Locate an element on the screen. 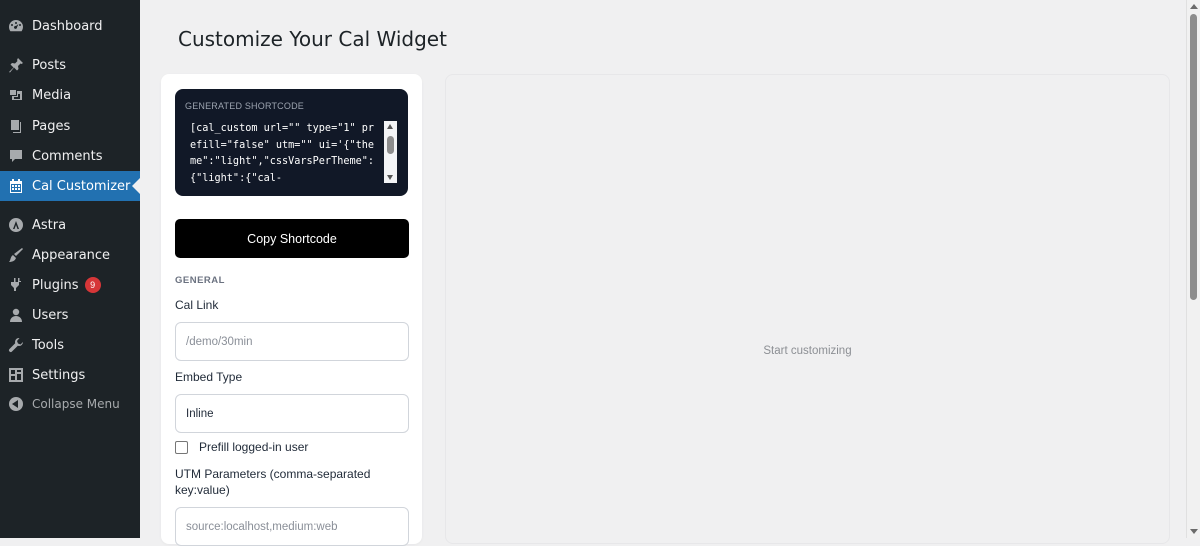 This screenshot has width=1200, height=546. sidebar-item-users: Users is located at coordinates (70, 315).